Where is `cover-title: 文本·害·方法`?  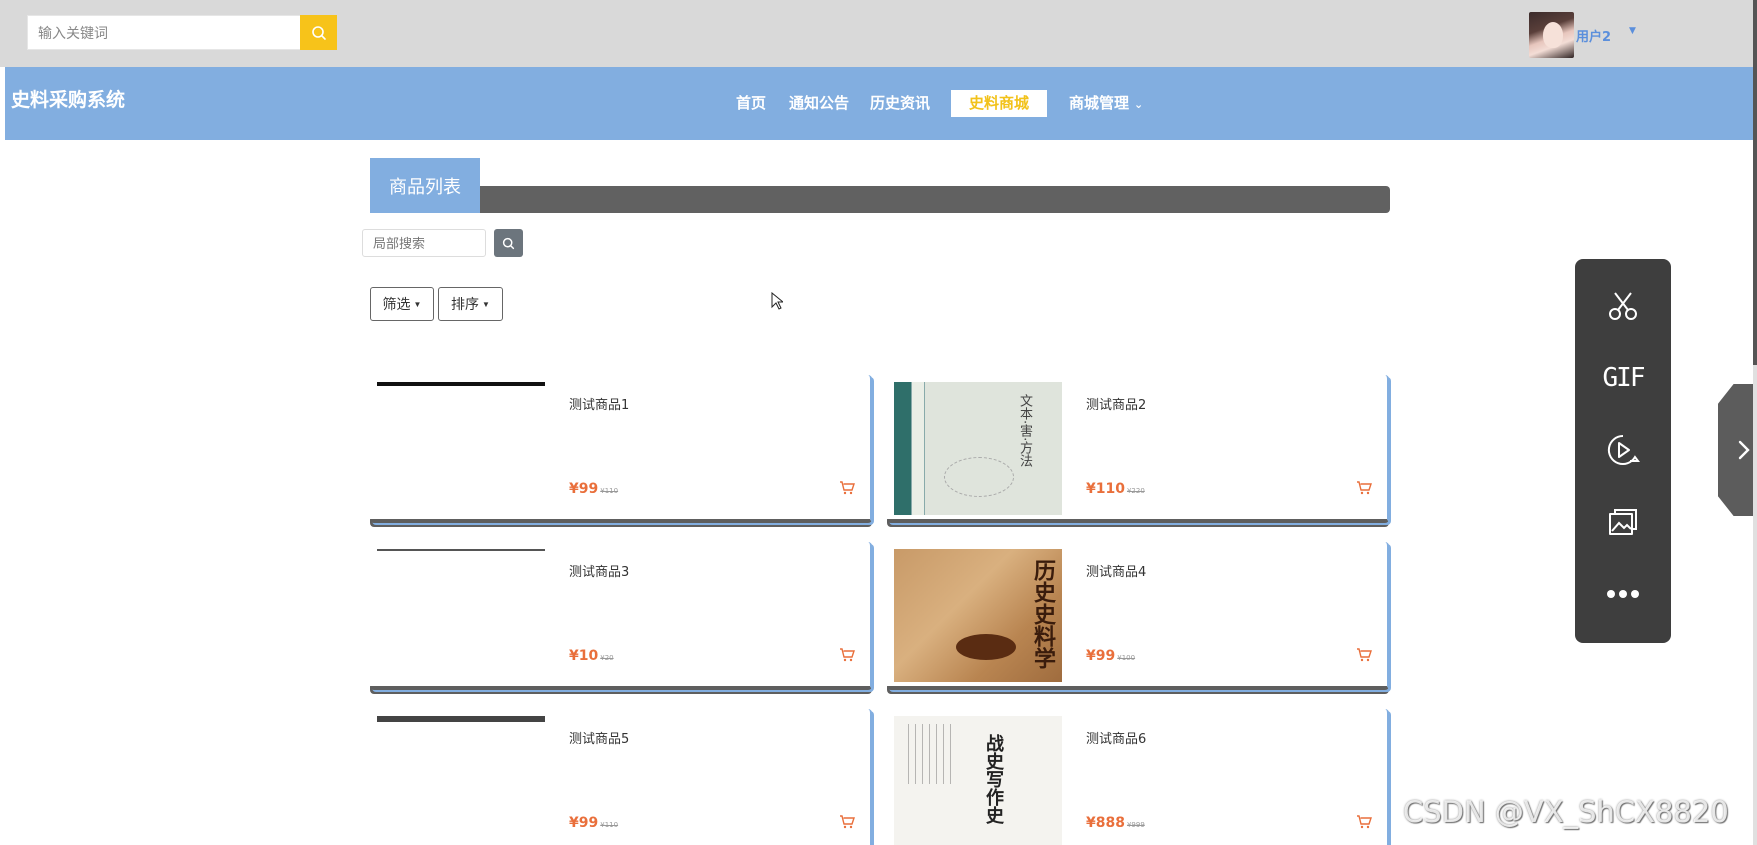 cover-title: 文本·害·方法 is located at coordinates (1024, 431).